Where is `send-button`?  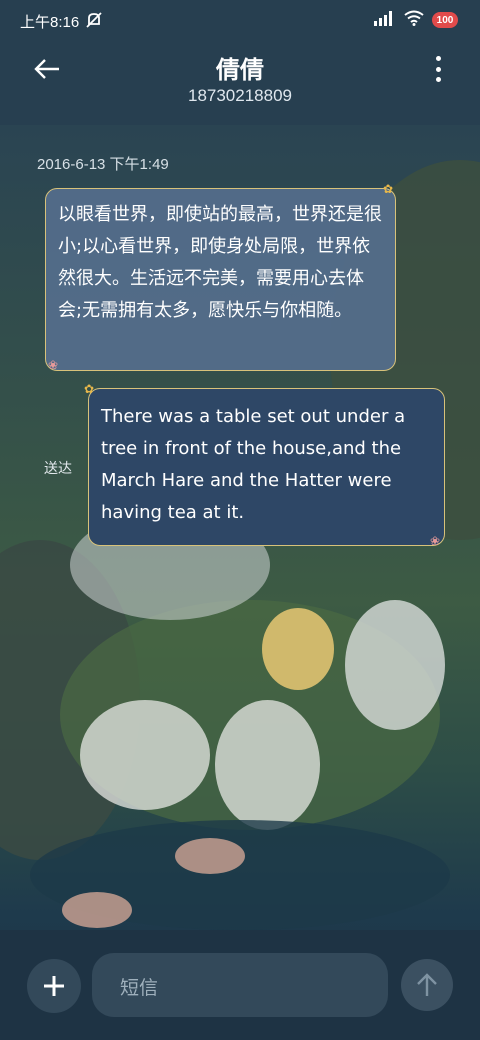 send-button is located at coordinates (427, 985).